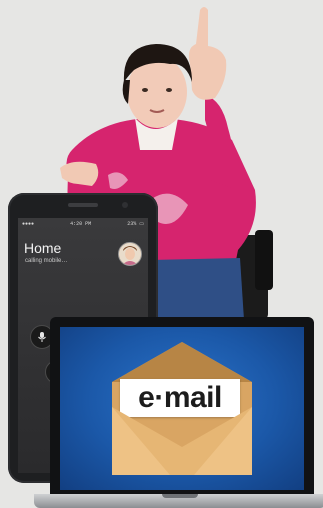  What do you see at coordinates (28, 224) in the screenshot?
I see `signal-indicator: ●●●●` at bounding box center [28, 224].